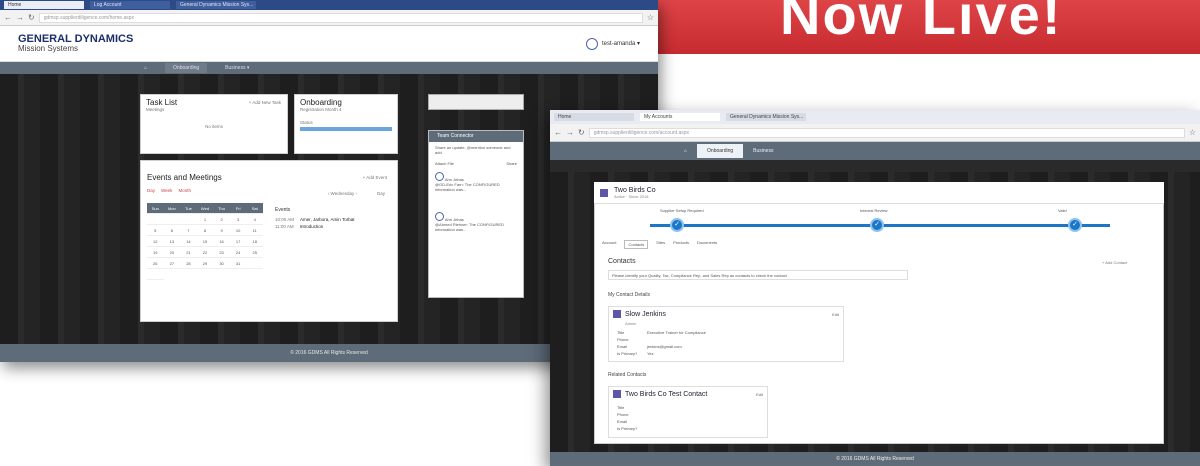  What do you see at coordinates (1114, 262) in the screenshot?
I see `add-contact-button: + Add Contact` at bounding box center [1114, 262].